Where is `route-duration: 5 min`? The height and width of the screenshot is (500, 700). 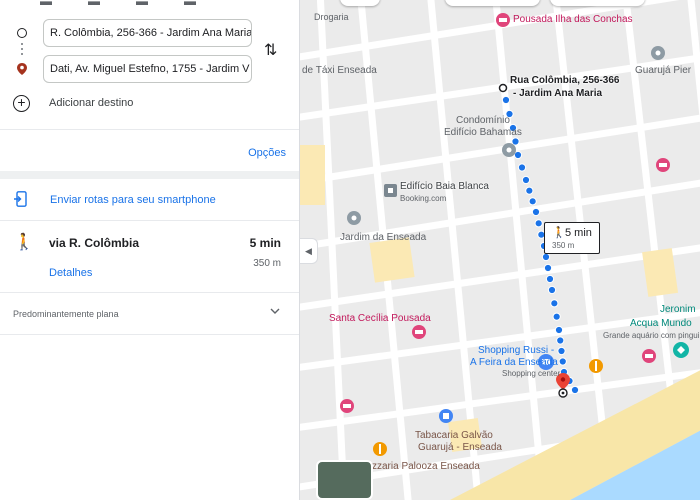
route-duration: 5 min is located at coordinates (578, 233).